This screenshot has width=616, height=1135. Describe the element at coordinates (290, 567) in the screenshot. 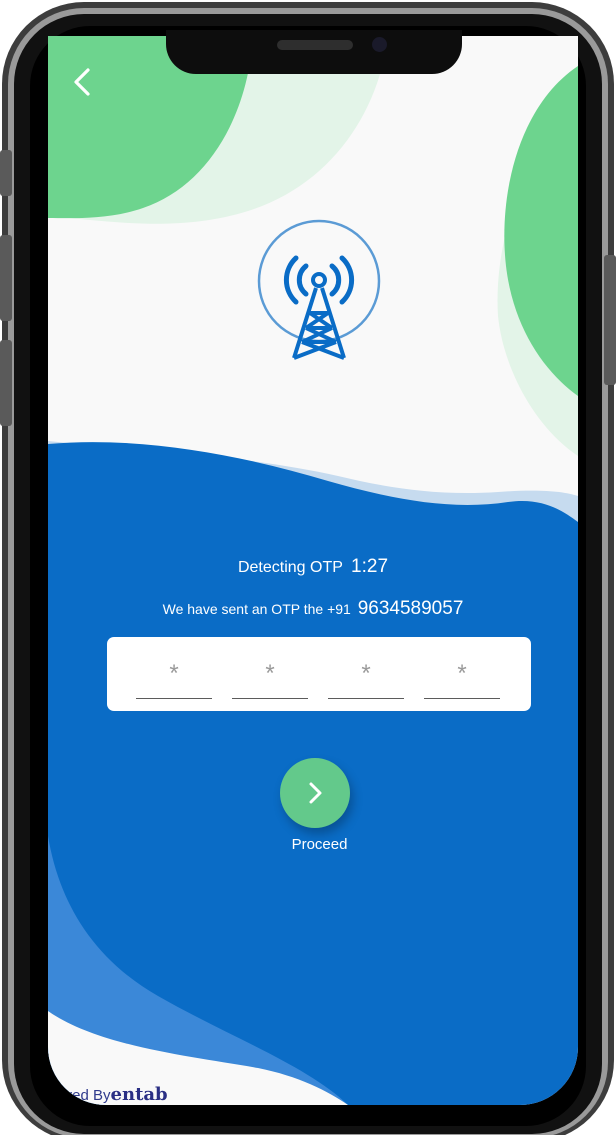

I see `detecting-label: Detecting OTP` at that location.